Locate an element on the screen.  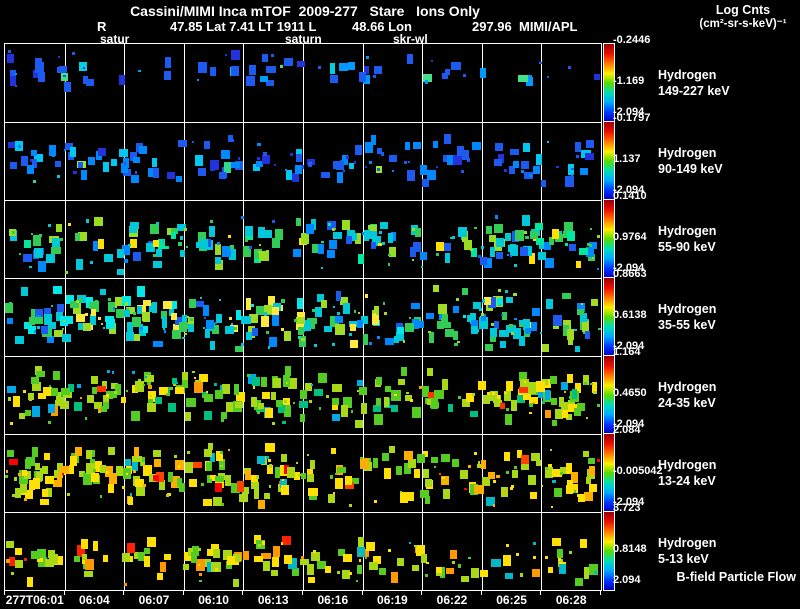
colorbar-tick-top: 3.723 is located at coordinates (627, 508).